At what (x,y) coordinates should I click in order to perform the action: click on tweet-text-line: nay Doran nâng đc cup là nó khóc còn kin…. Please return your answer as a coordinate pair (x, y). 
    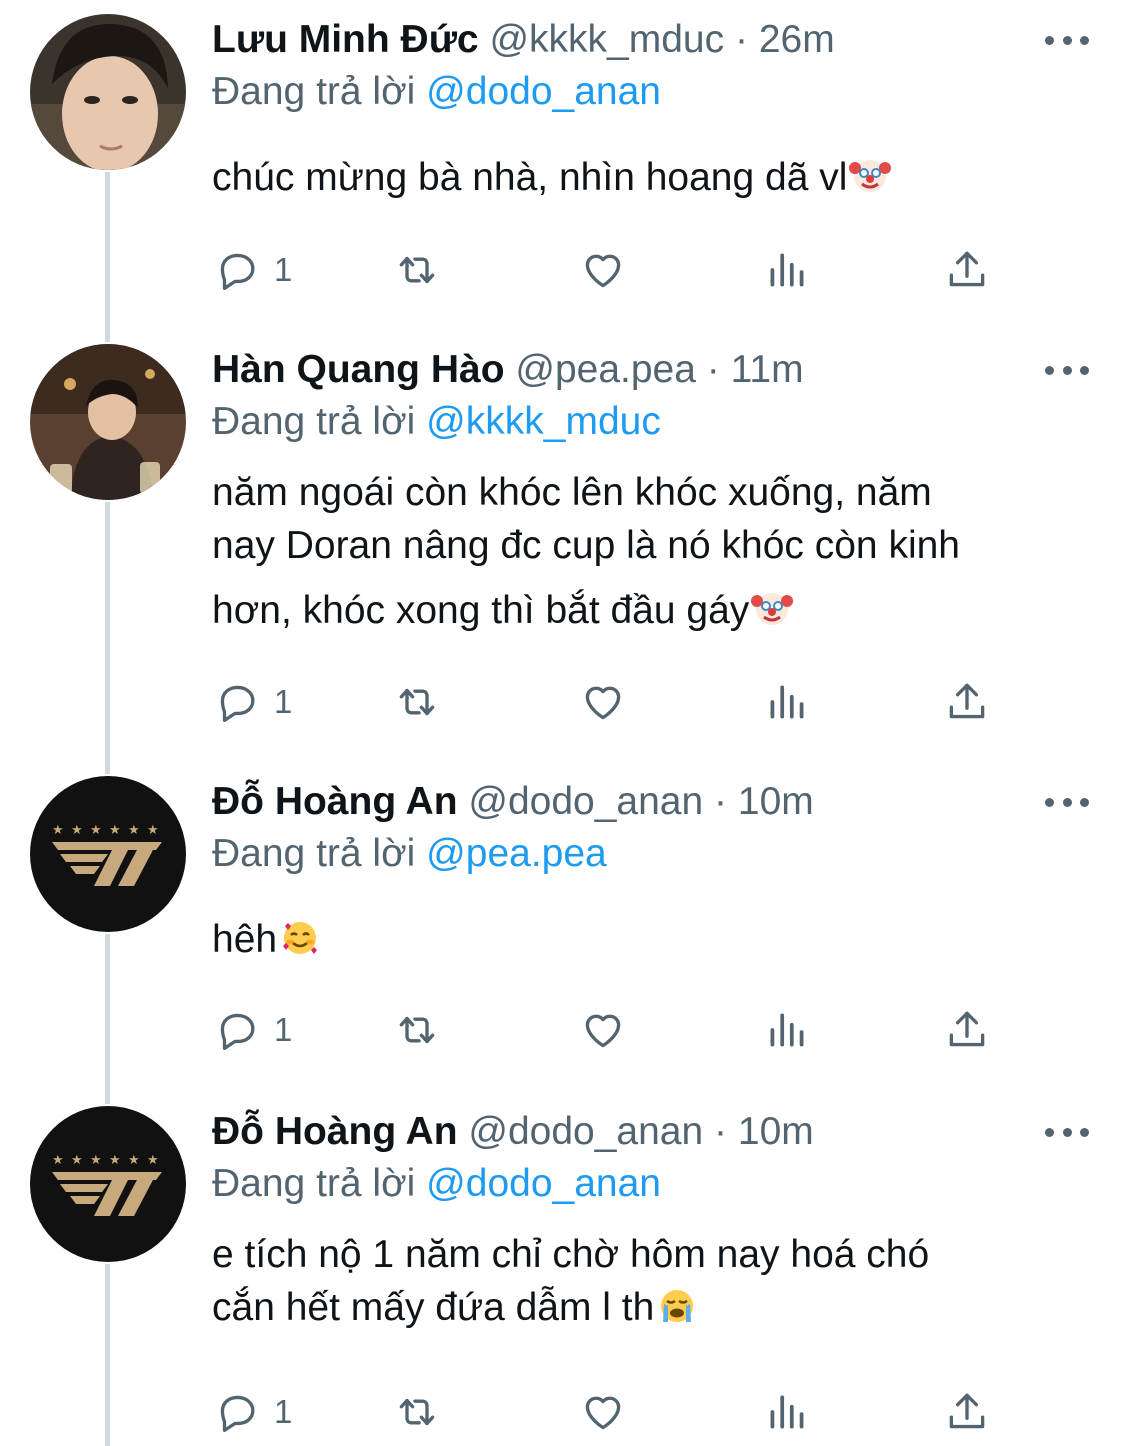
    Looking at the image, I should click on (586, 545).